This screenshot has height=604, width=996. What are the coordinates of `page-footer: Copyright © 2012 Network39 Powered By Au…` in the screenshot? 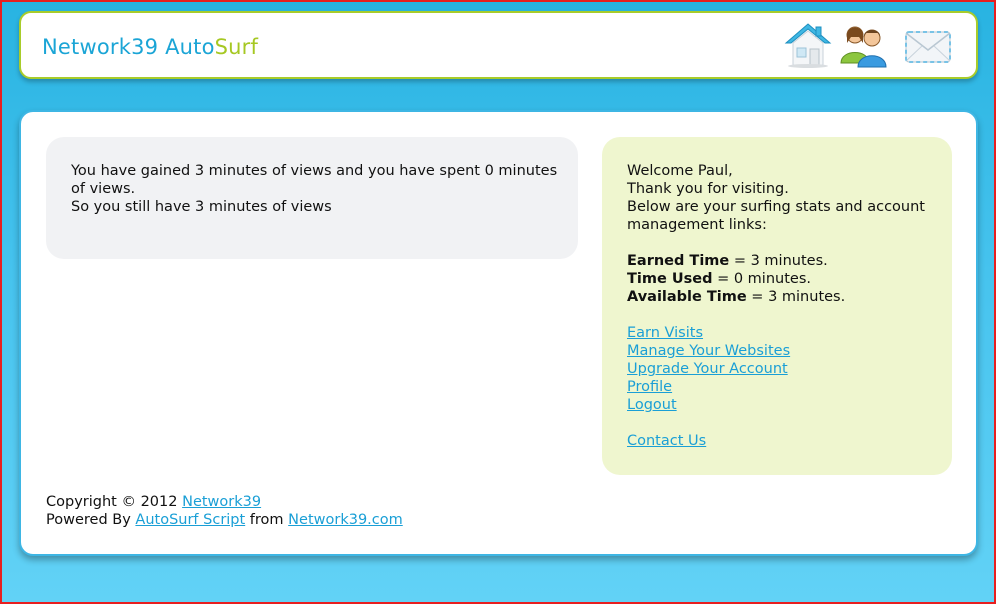 It's located at (224, 511).